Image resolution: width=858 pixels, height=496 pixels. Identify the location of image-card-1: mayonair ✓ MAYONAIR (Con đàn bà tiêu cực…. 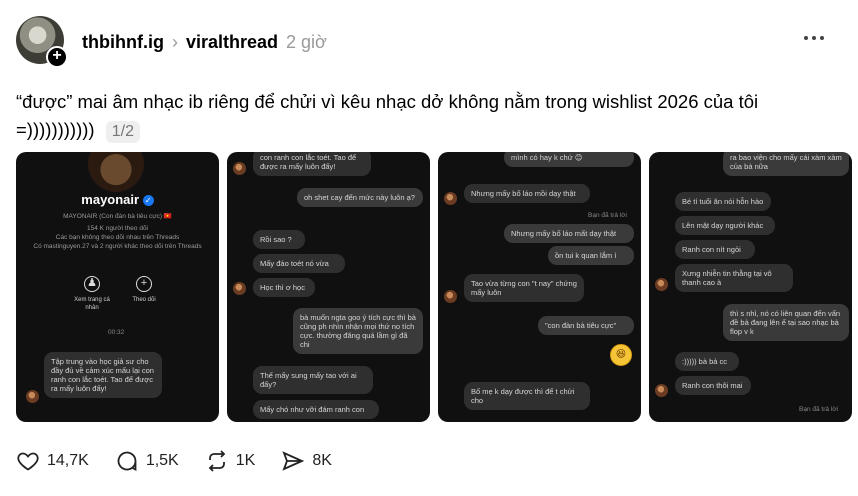
(117, 287).